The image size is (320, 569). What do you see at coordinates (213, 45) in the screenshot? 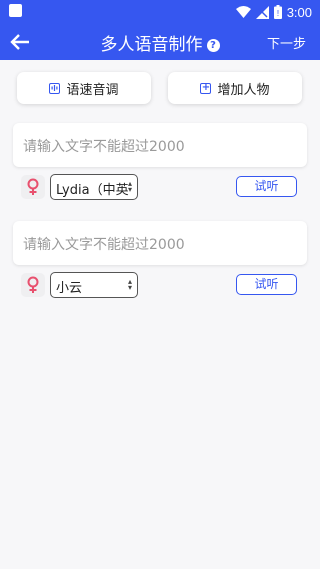
I see `help-icon: ?` at bounding box center [213, 45].